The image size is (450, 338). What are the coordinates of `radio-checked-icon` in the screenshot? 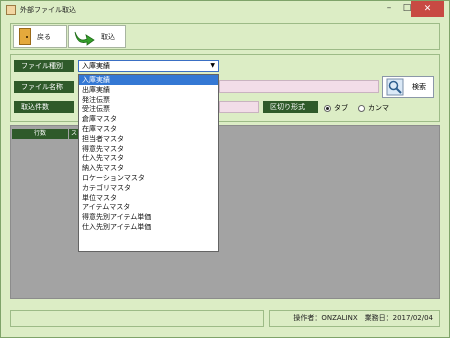 It's located at (327, 108).